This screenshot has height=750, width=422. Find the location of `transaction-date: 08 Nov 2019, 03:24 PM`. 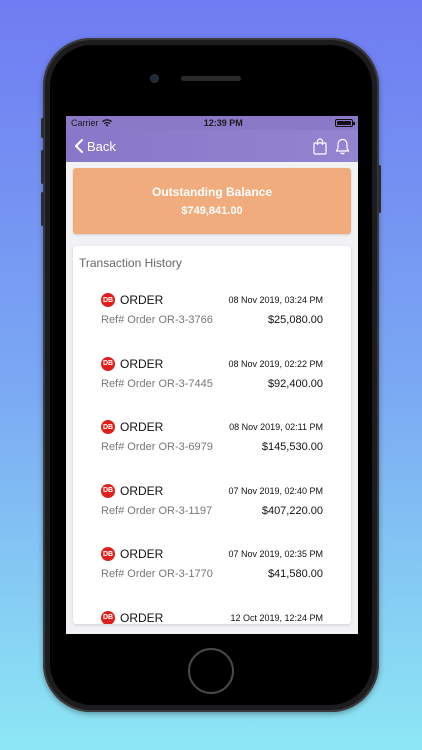

transaction-date: 08 Nov 2019, 03:24 PM is located at coordinates (275, 300).